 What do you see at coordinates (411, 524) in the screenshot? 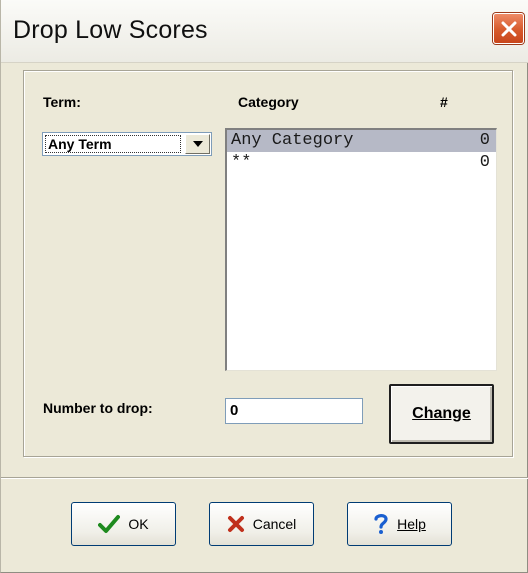
I see `help-button-label: Help` at bounding box center [411, 524].